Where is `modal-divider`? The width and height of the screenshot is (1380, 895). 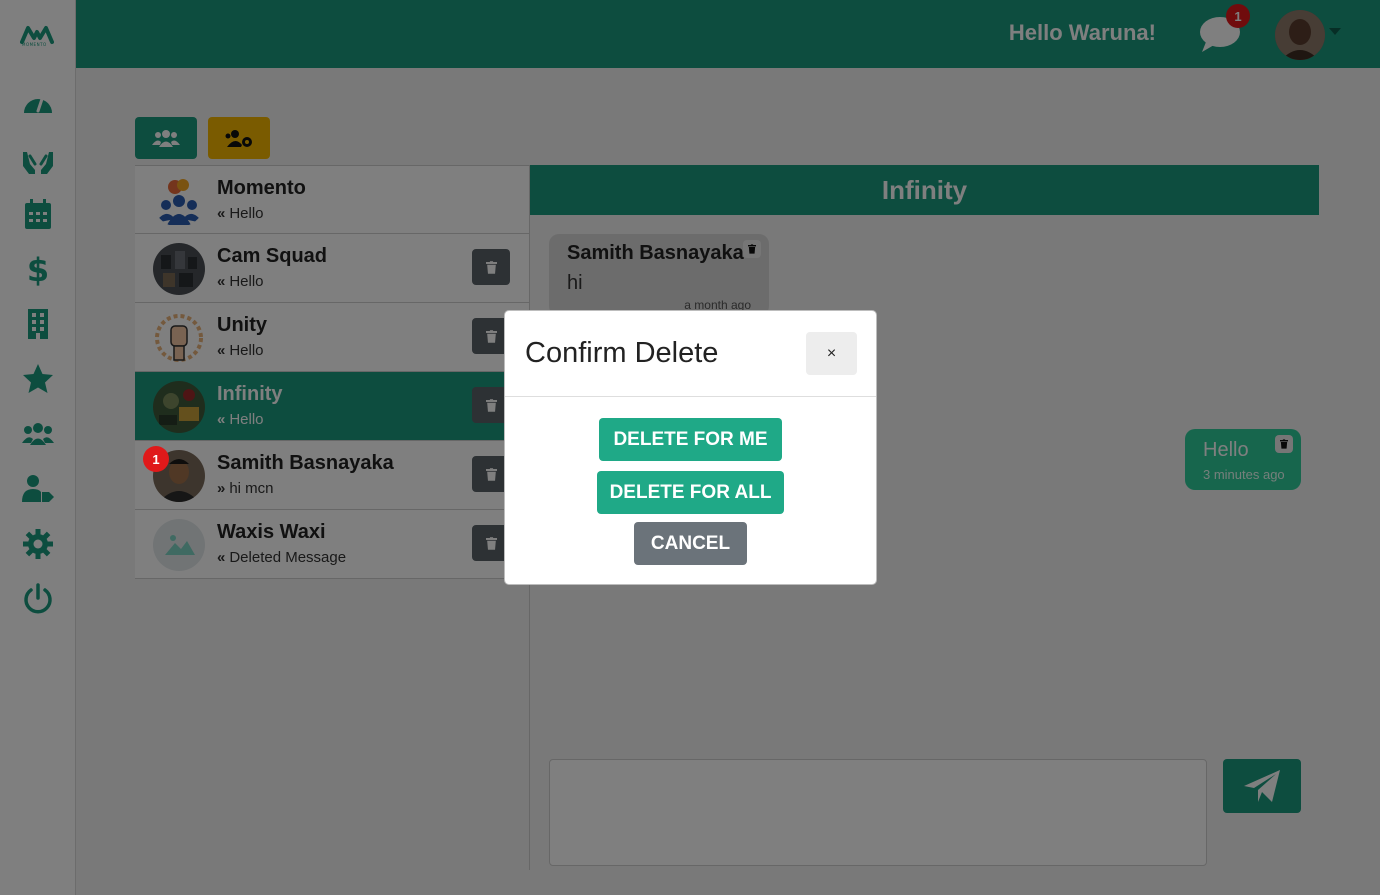
modal-divider is located at coordinates (690, 396).